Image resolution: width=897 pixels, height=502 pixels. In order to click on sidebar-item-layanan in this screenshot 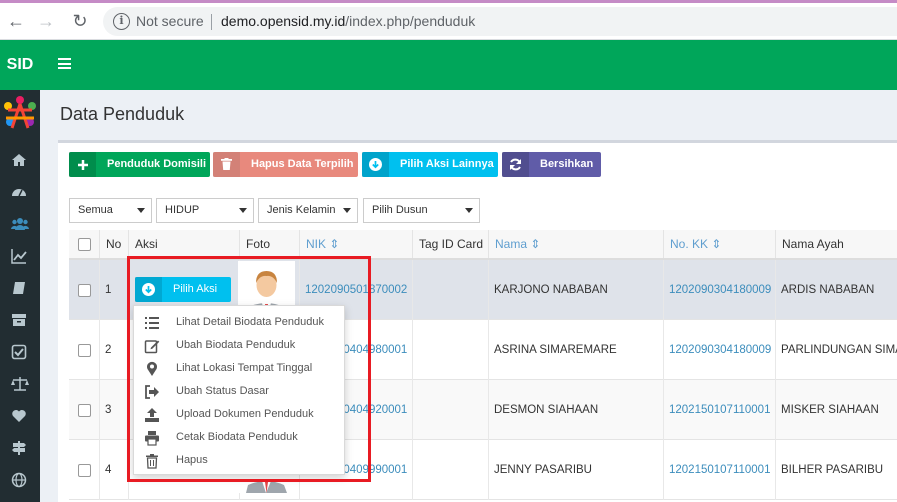, I will do `click(20, 288)`.